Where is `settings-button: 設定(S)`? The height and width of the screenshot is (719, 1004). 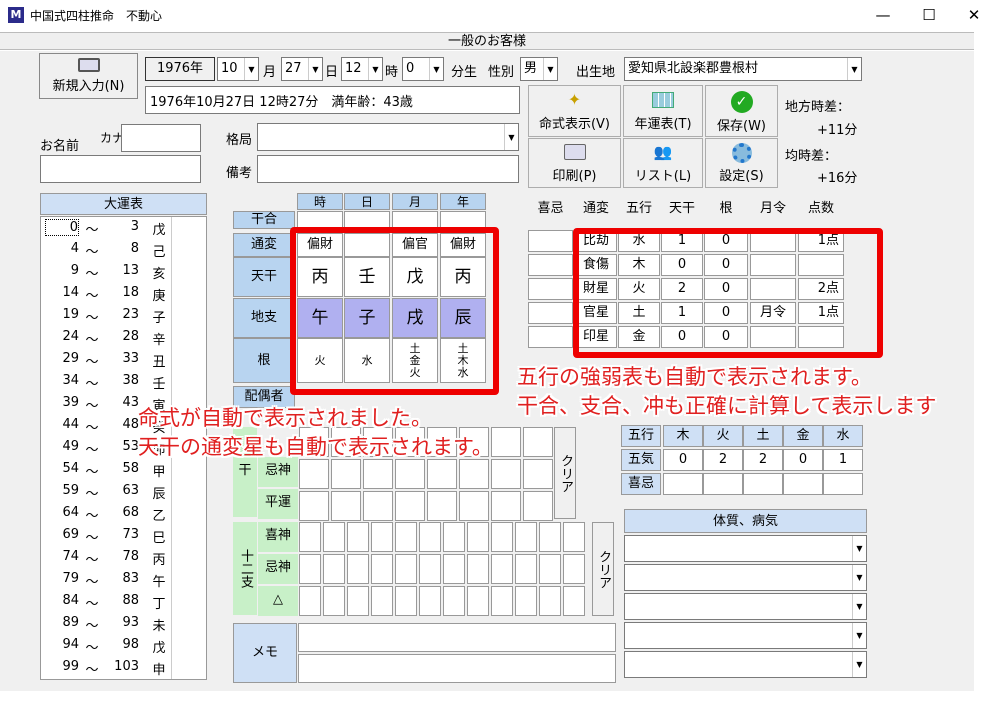 settings-button: 設定(S) is located at coordinates (741, 163).